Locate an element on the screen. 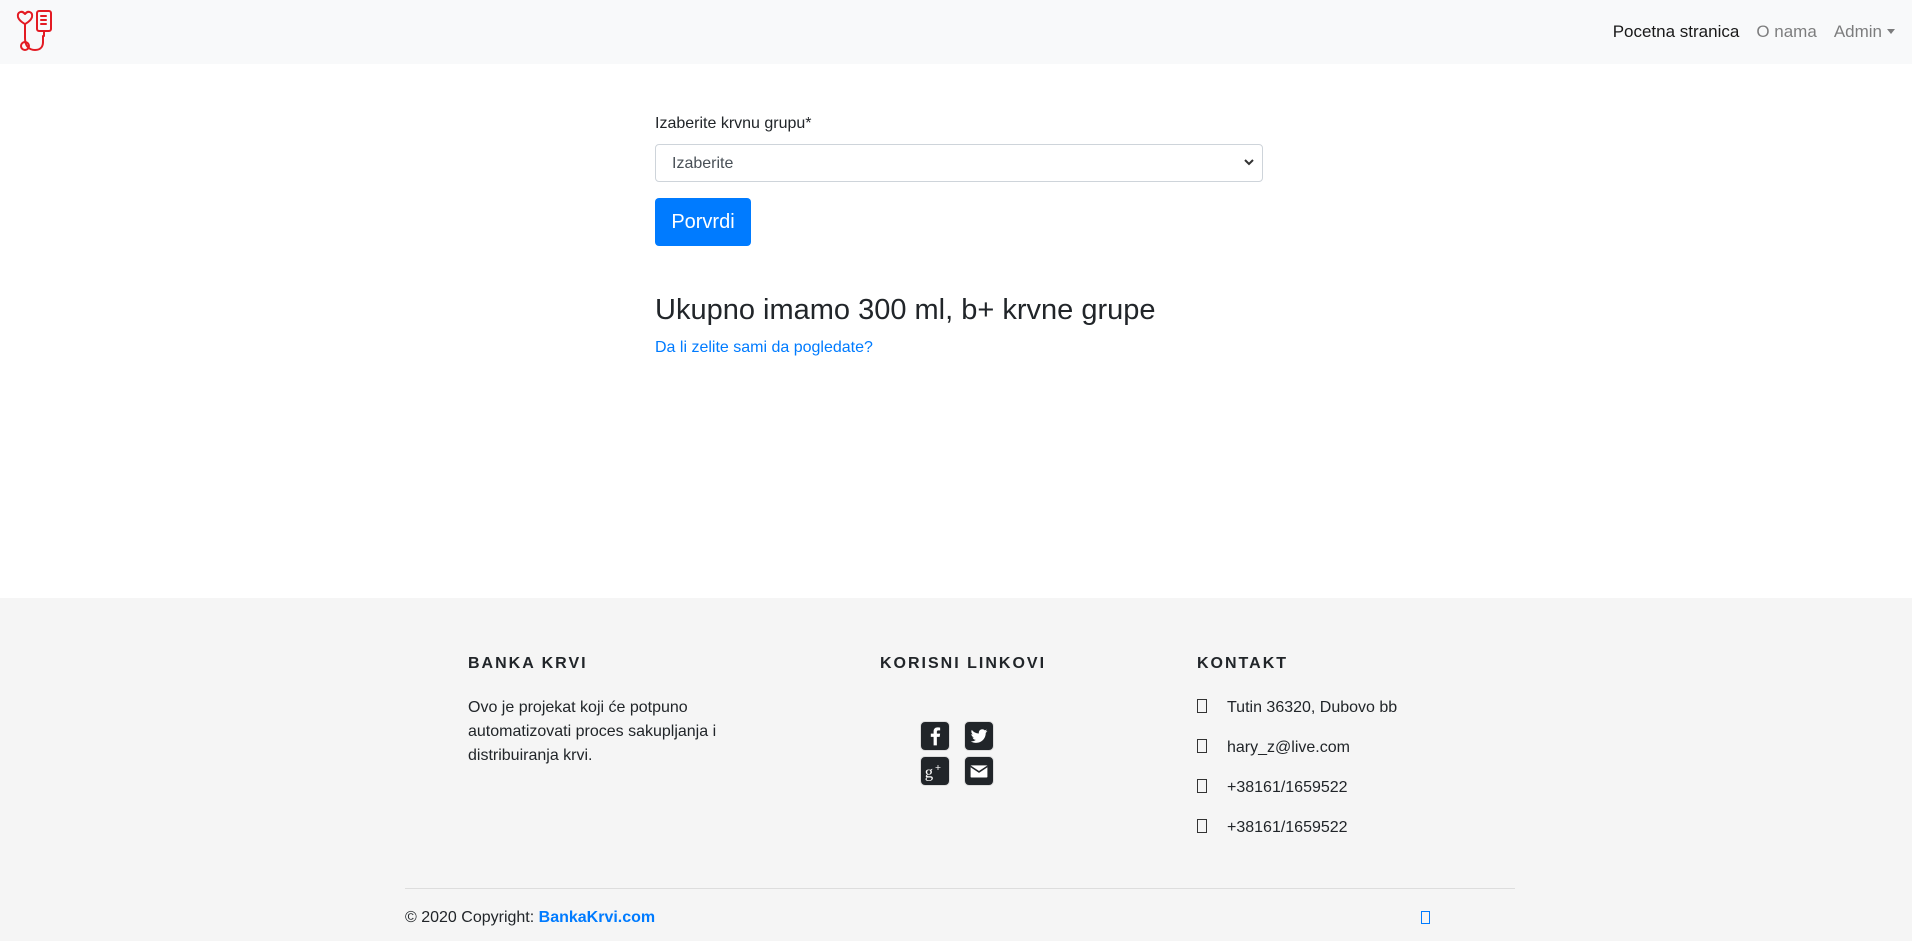 The height and width of the screenshot is (941, 1912). caret-down-icon is located at coordinates (1891, 31).